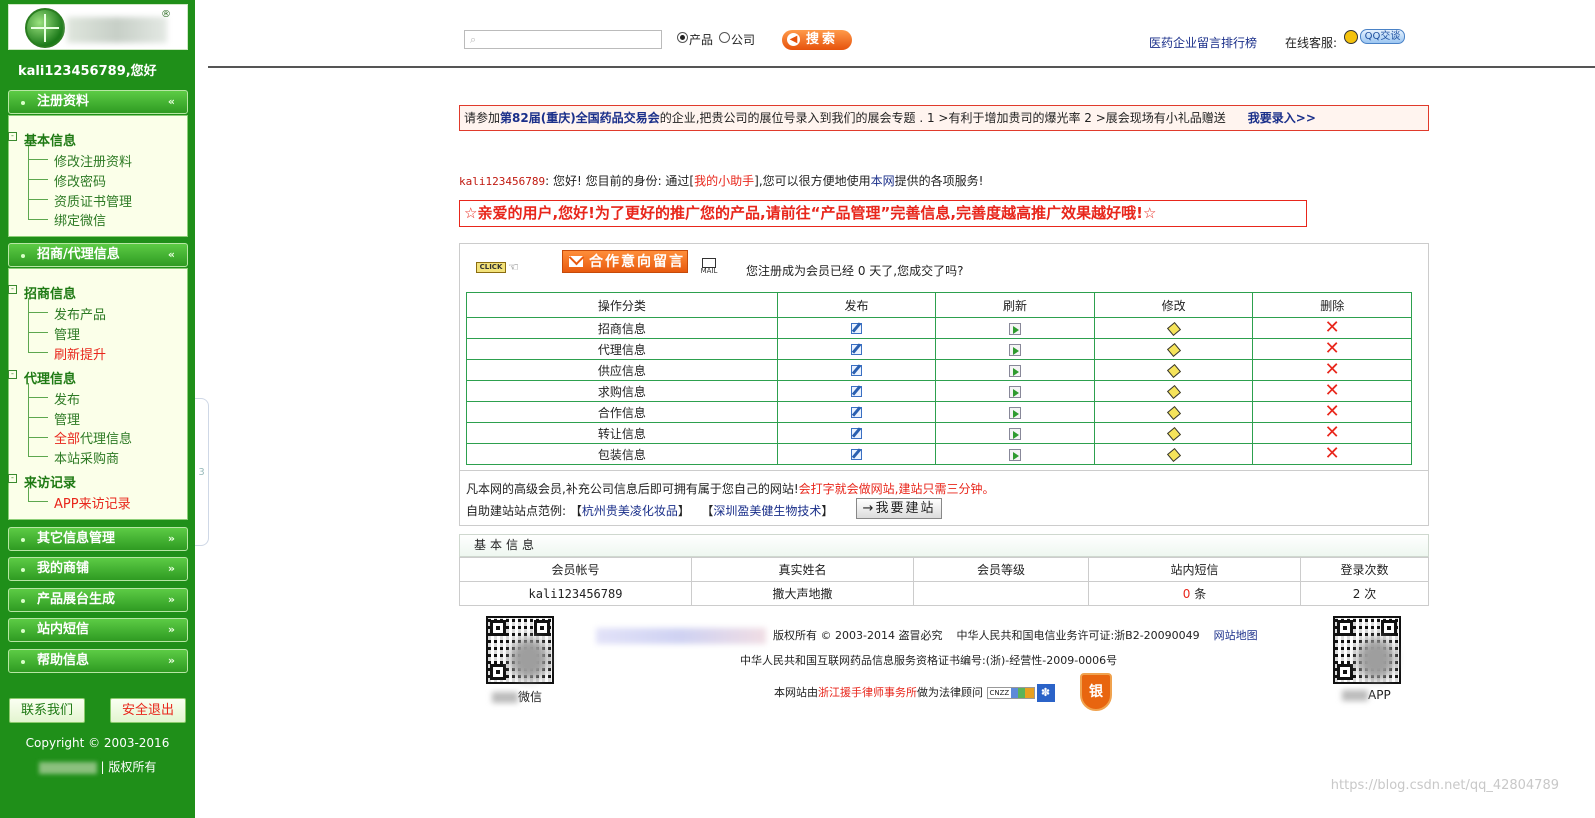  Describe the element at coordinates (98, 630) in the screenshot. I see `menu-site-messages: 站内短信 »` at that location.